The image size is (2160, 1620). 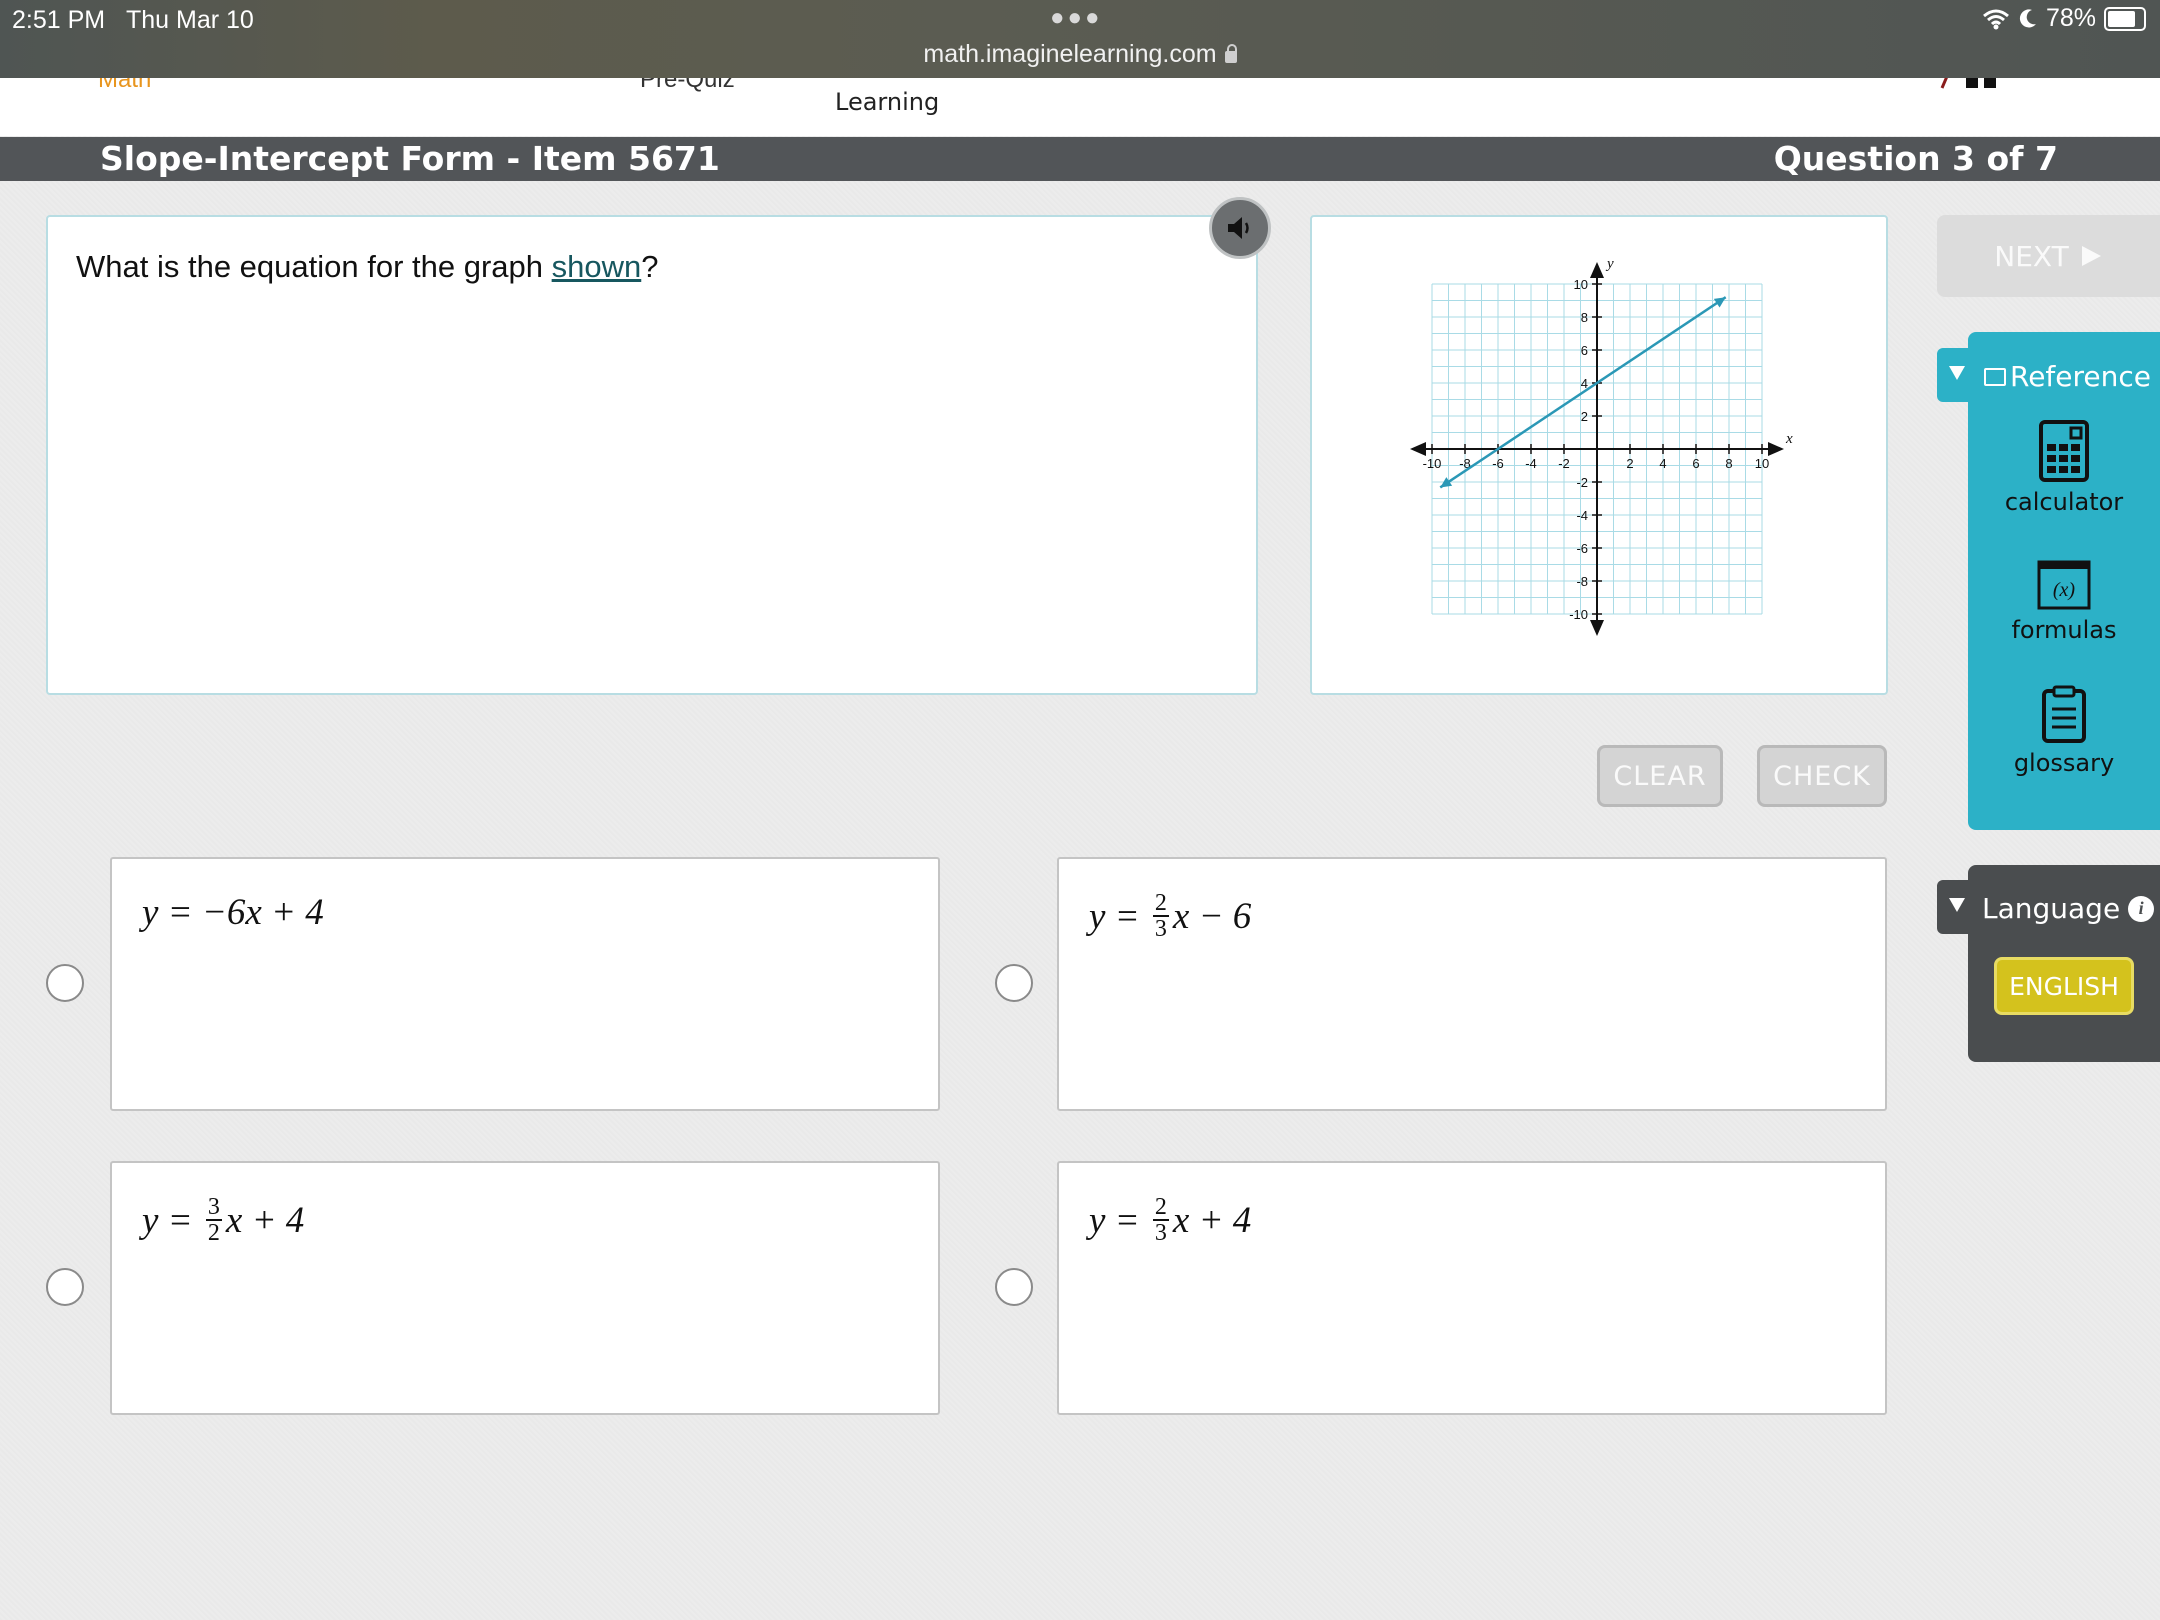 What do you see at coordinates (2051, 908) in the screenshot?
I see `language-label: Language` at bounding box center [2051, 908].